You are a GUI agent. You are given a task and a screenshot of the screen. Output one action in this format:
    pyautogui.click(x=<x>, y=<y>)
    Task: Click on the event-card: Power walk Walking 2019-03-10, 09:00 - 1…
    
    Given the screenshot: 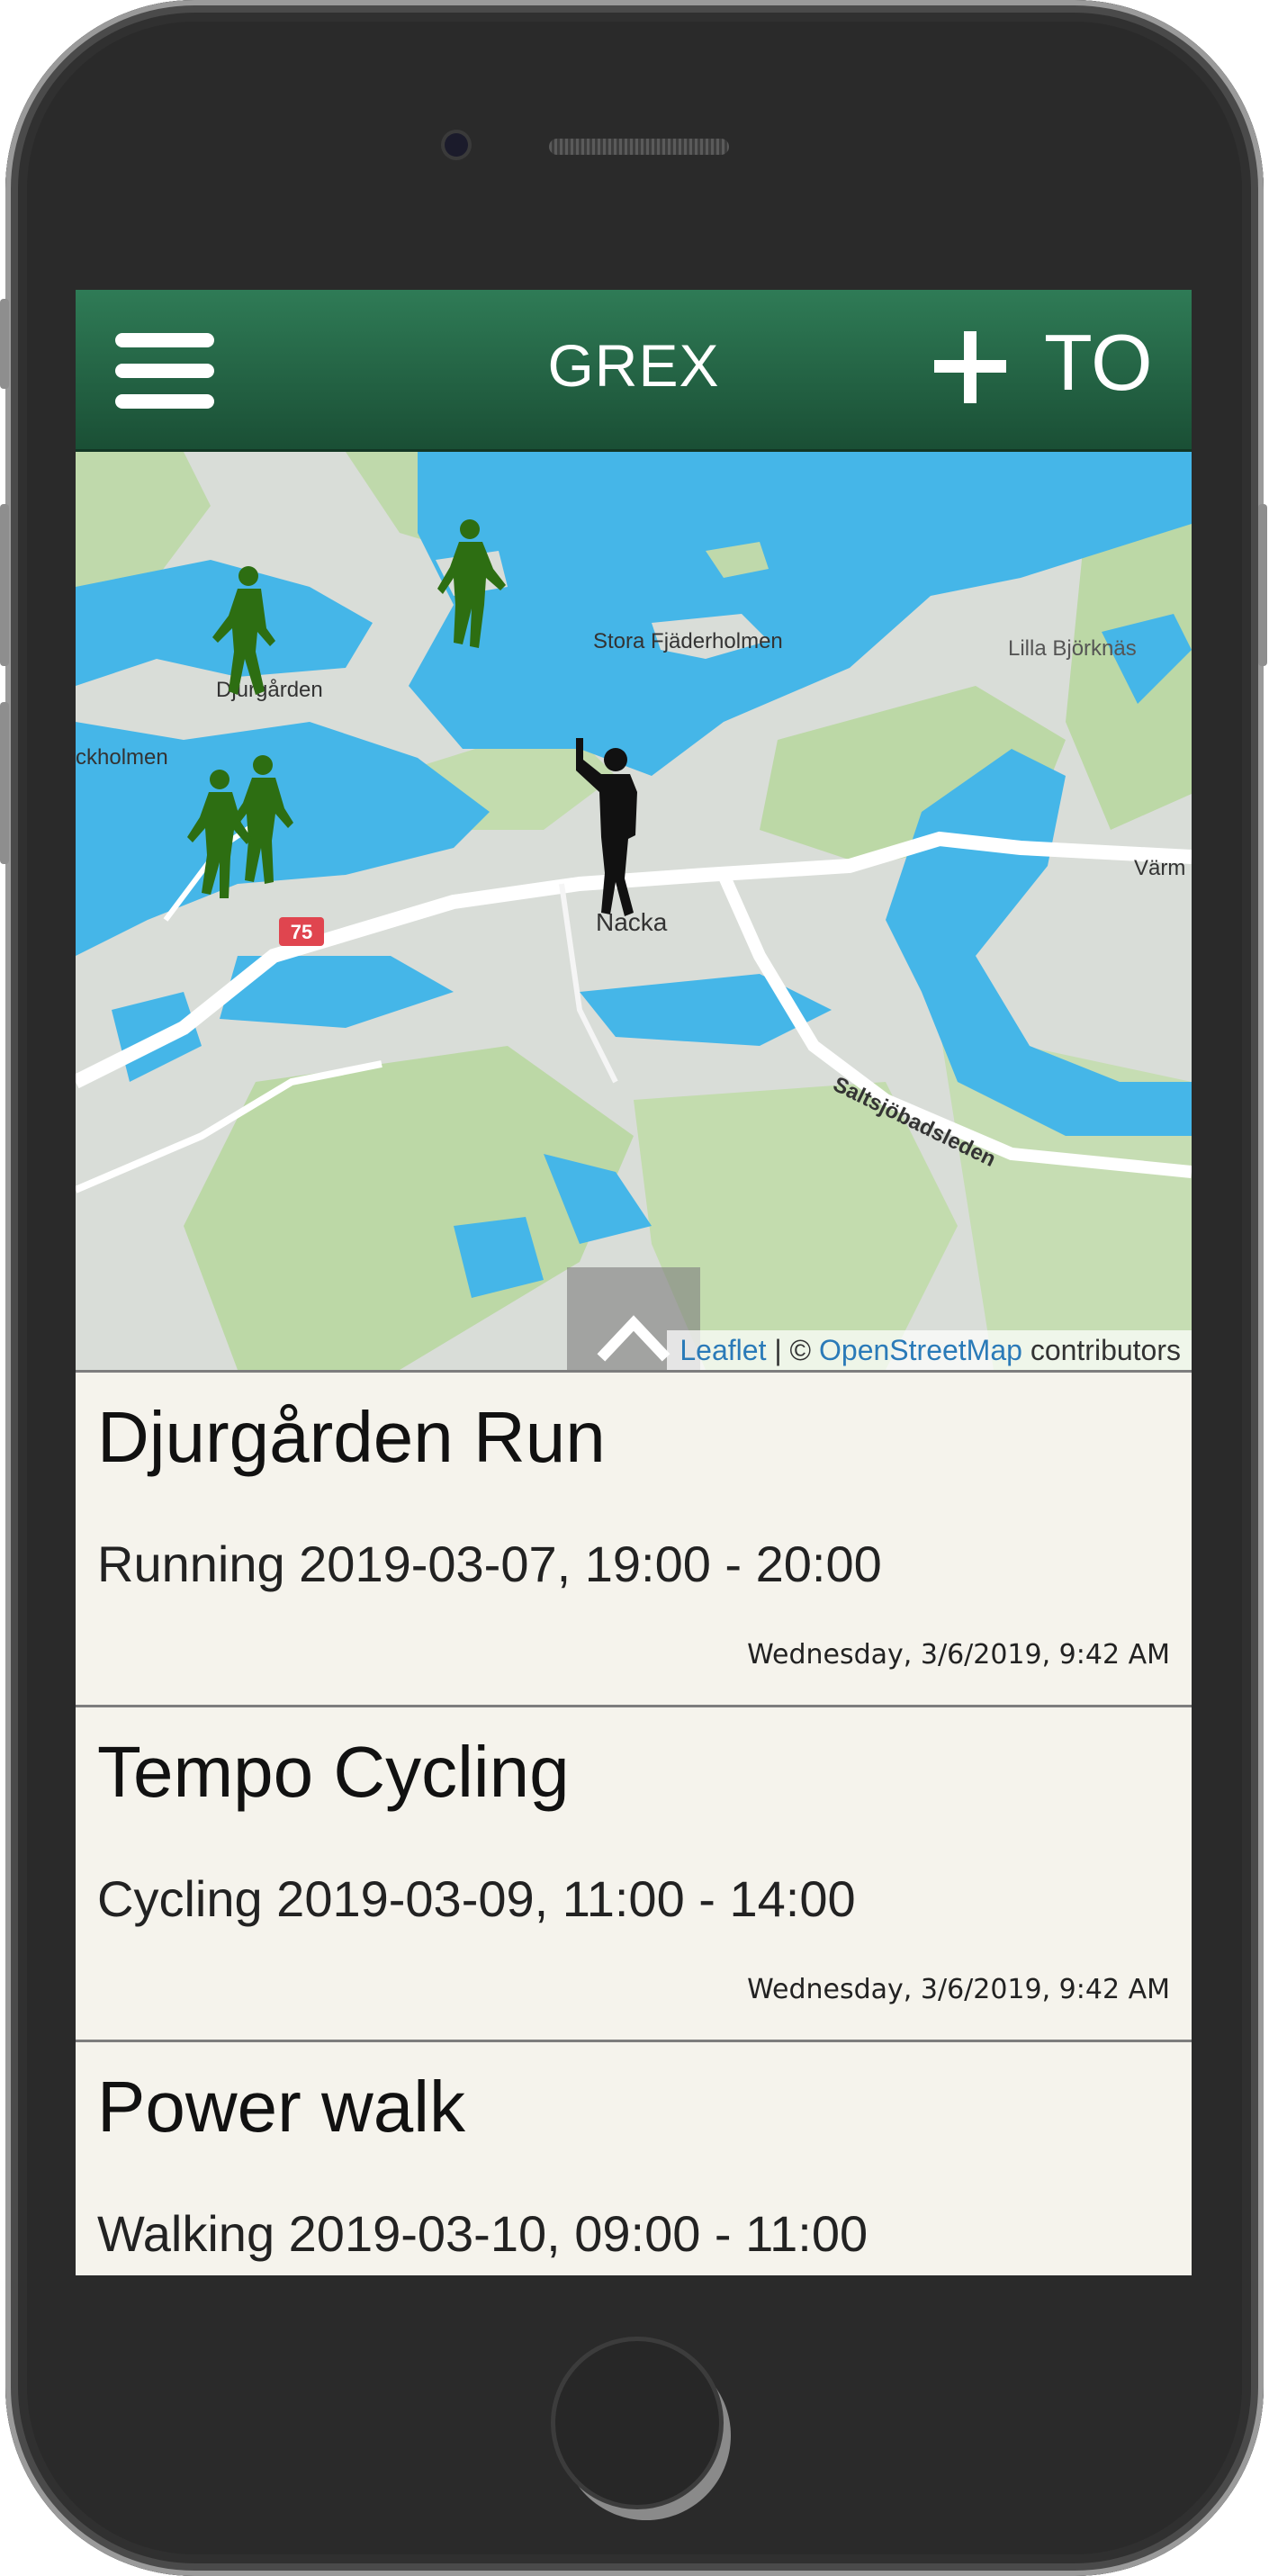 What is the action you would take?
    pyautogui.click(x=634, y=2157)
    